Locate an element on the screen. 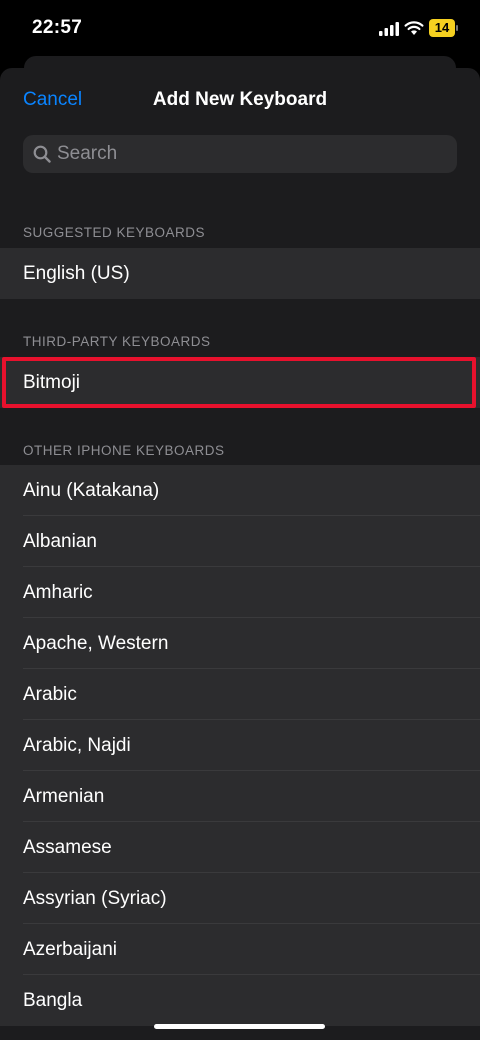 The height and width of the screenshot is (1040, 480). section-header-third-party: THIRD-PARTY KEYBOARDS is located at coordinates (117, 341).